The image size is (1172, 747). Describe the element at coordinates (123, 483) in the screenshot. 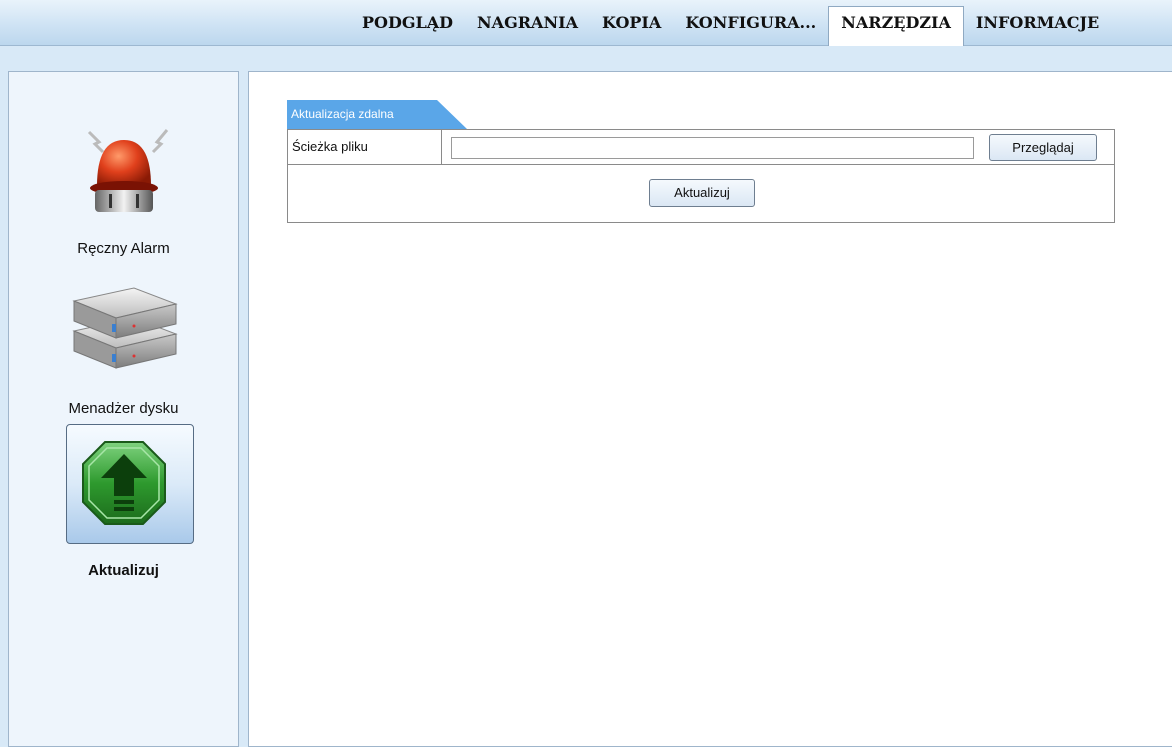

I see `upgrade-arrow-icon` at that location.